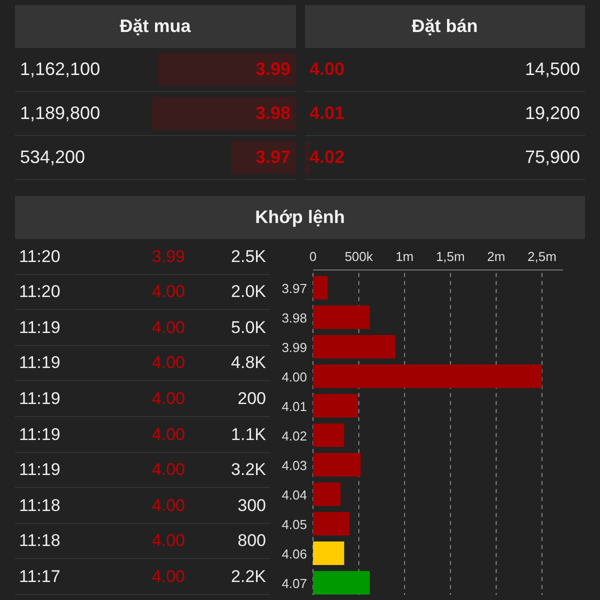  What do you see at coordinates (294, 465) in the screenshot?
I see `price-label: 4.03` at bounding box center [294, 465].